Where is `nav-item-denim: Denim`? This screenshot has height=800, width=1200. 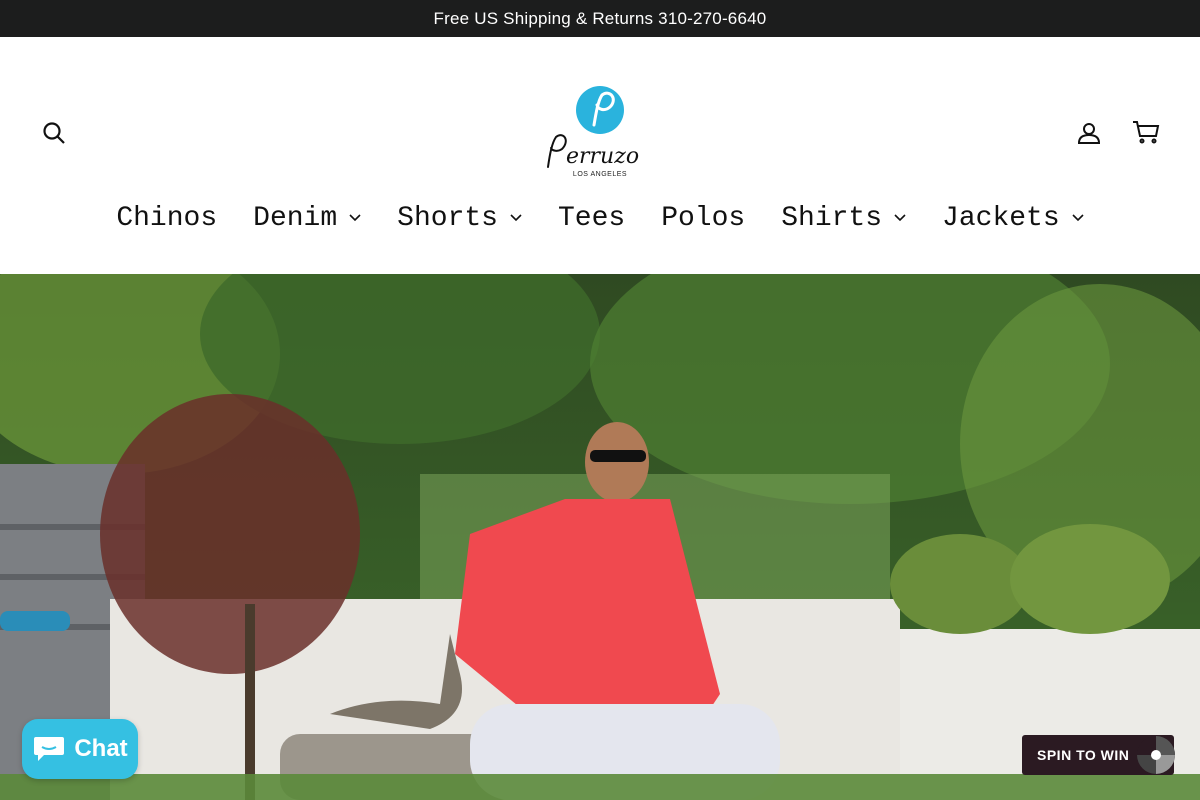
nav-item-denim: Denim is located at coordinates (307, 218).